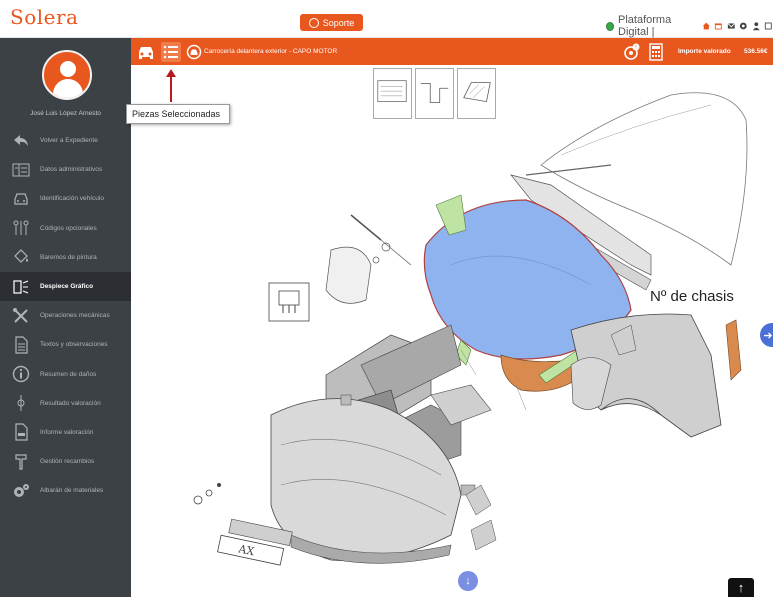 This screenshot has width=773, height=597. What do you see at coordinates (65, 113) in the screenshot?
I see `user-name: José Luis López Arnesto` at bounding box center [65, 113].